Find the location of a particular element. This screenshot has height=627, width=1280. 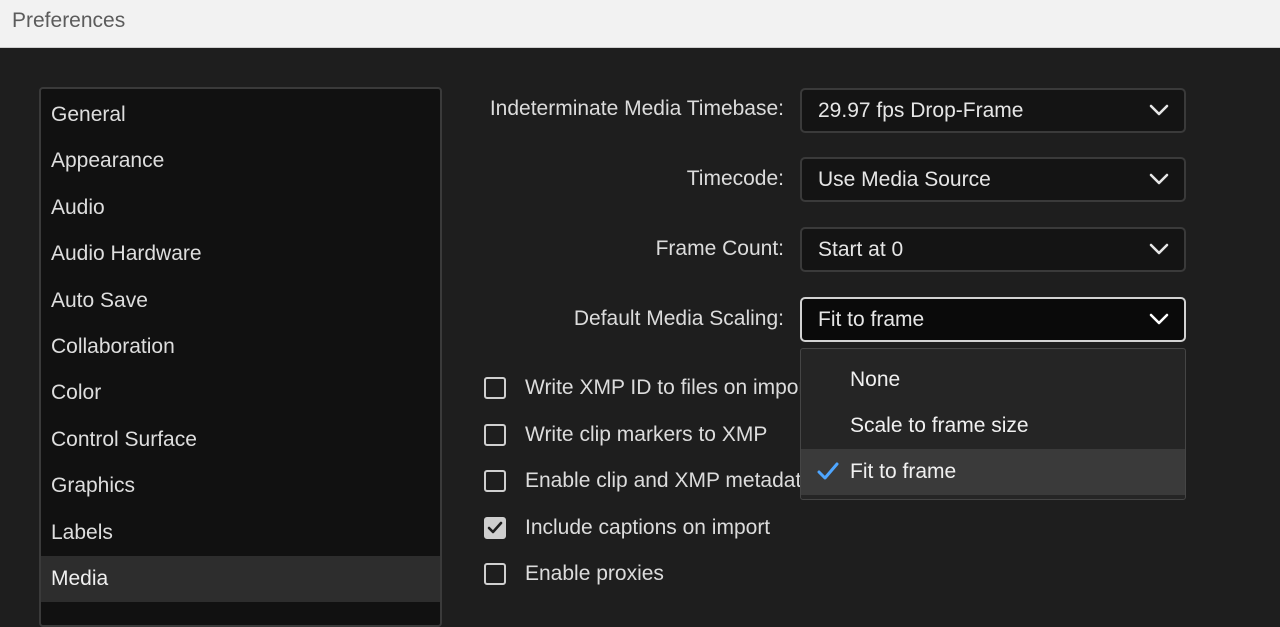

scaling-option-scale-to-frame-size: Scale to frame size is located at coordinates (993, 426).